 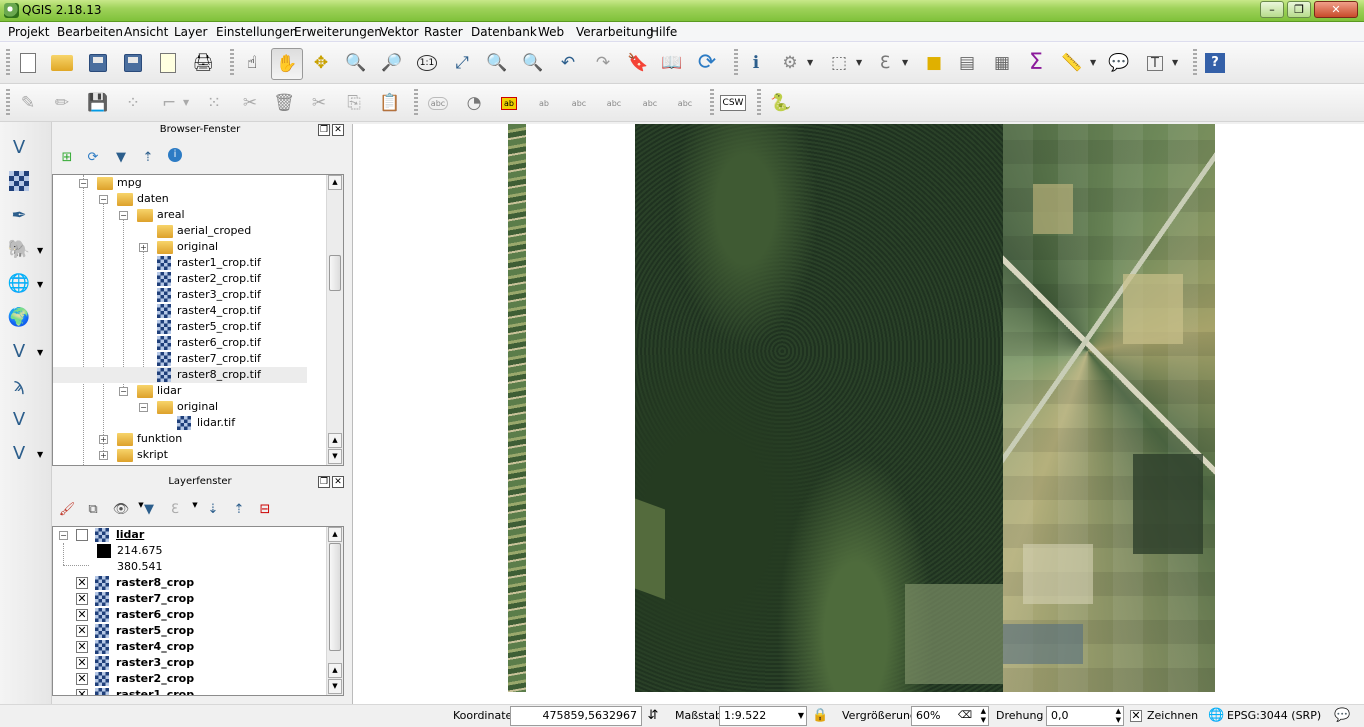 What do you see at coordinates (399, 32) in the screenshot?
I see `menu-vektor: Vektor` at bounding box center [399, 32].